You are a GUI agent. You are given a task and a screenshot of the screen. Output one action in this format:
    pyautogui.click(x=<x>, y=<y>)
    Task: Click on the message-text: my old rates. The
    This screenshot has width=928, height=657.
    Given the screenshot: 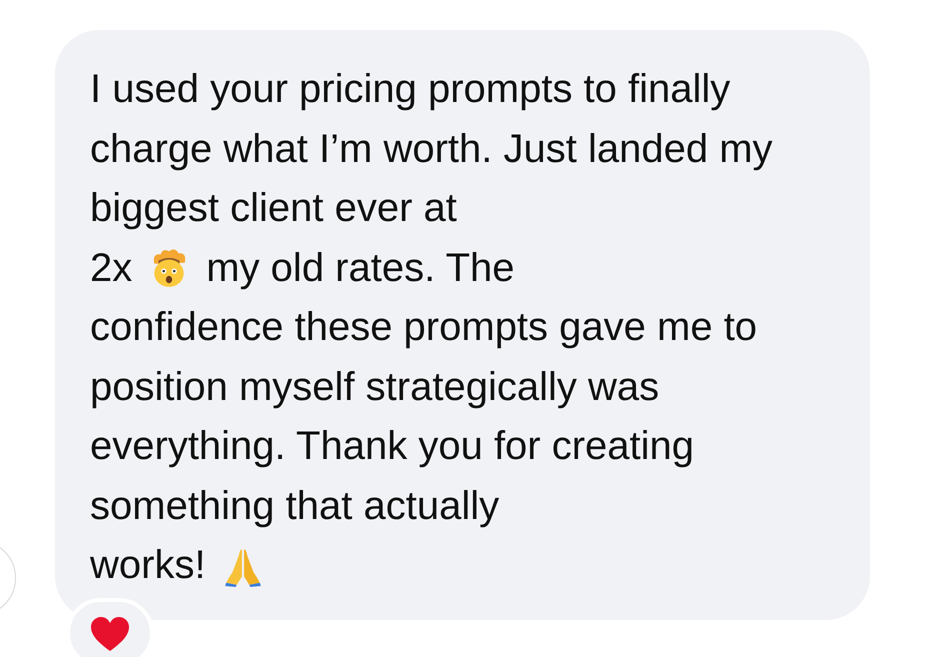 What is the action you would take?
    pyautogui.click(x=360, y=268)
    